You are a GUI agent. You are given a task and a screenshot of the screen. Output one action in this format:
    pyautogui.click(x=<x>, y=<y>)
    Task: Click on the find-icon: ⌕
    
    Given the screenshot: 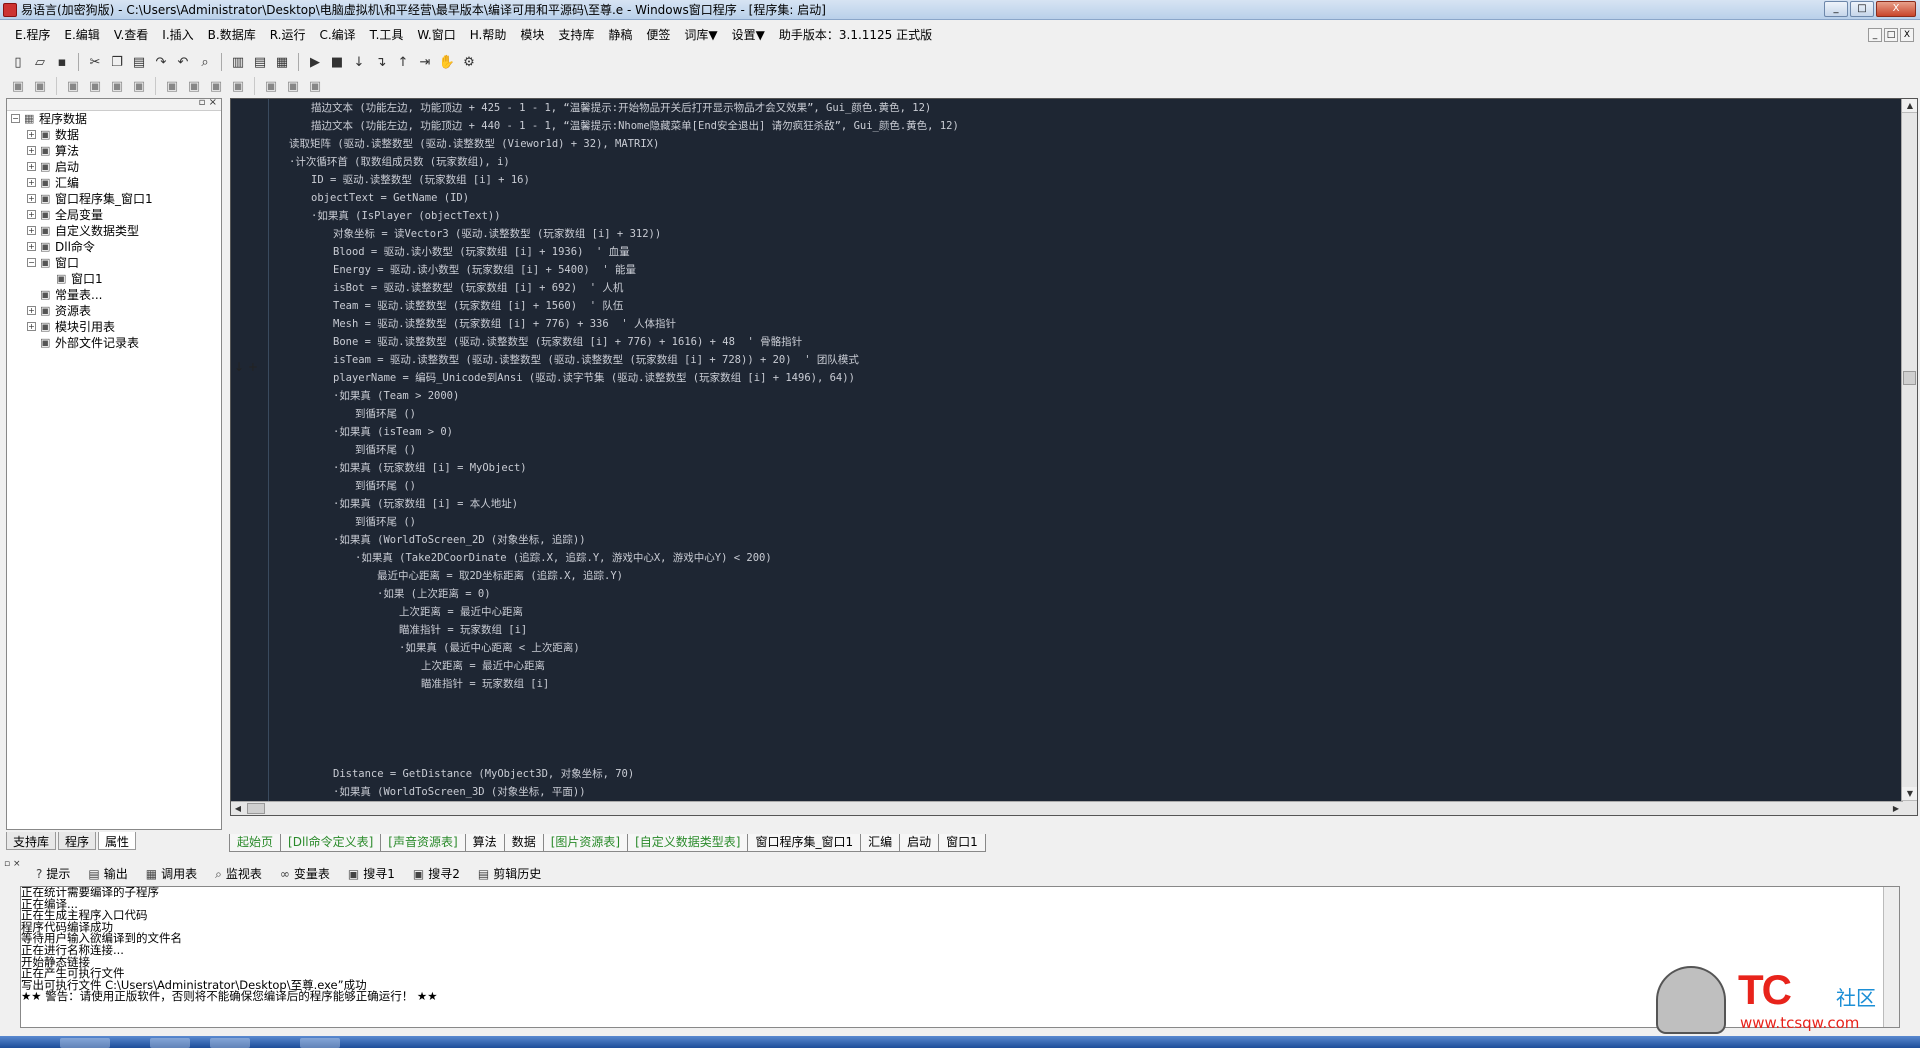 What is the action you would take?
    pyautogui.click(x=205, y=62)
    